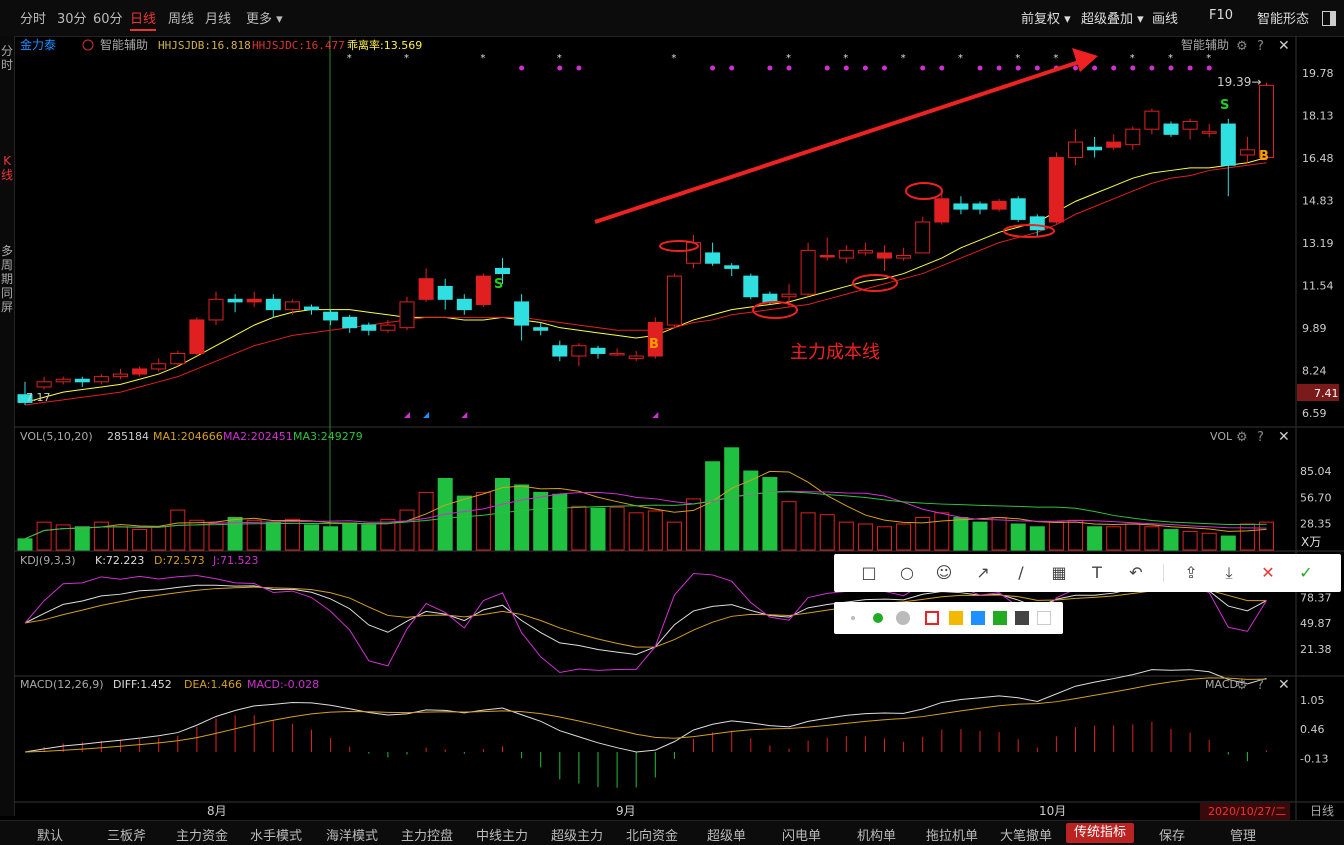  I want to click on bottom-tab: 管理, so click(1243, 834).